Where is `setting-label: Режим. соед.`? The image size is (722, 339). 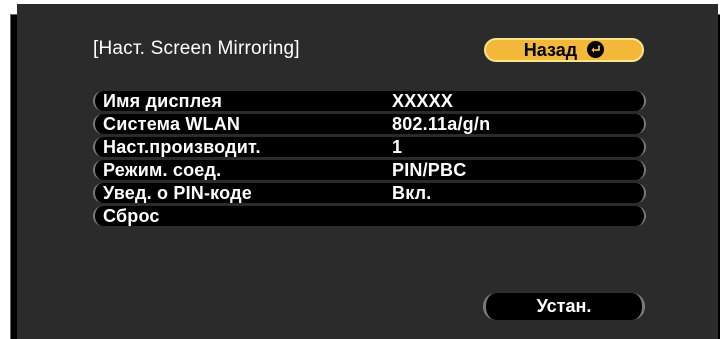 setting-label: Режим. соед. is located at coordinates (162, 169).